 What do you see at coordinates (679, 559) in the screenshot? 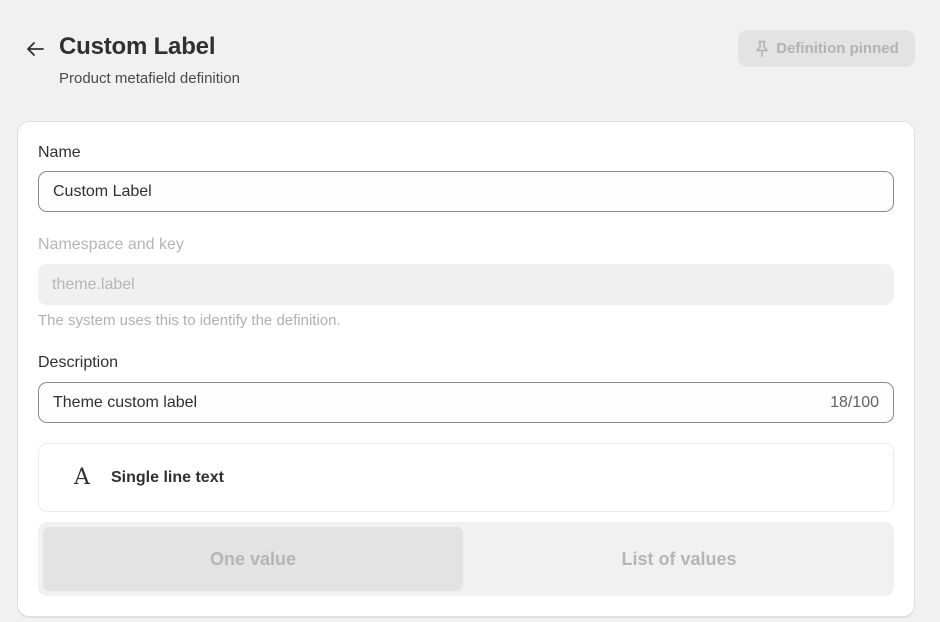
I see `list-of-values-option: List of values` at bounding box center [679, 559].